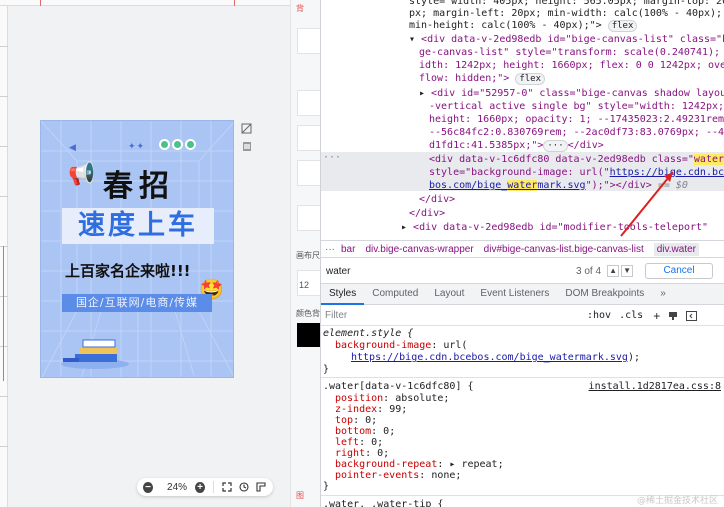 The width and height of the screenshot is (724, 507). What do you see at coordinates (419, 464) in the screenshot?
I see `css-declaration: background-repeat: ▸ repeat;` at bounding box center [419, 464].